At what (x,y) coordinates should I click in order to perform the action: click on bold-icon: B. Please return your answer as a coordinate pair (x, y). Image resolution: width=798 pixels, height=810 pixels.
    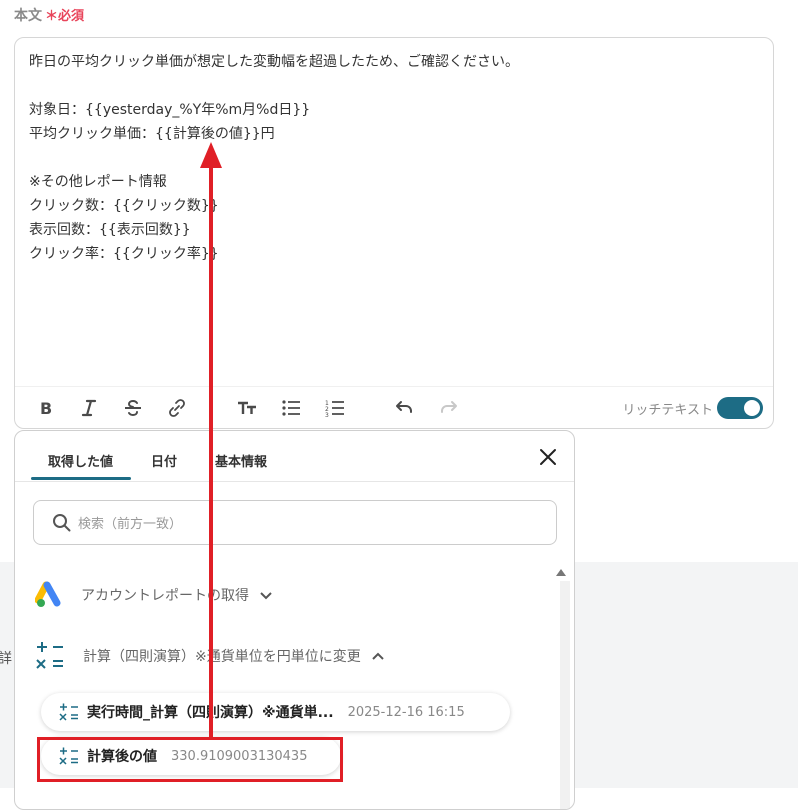
    Looking at the image, I should click on (46, 408).